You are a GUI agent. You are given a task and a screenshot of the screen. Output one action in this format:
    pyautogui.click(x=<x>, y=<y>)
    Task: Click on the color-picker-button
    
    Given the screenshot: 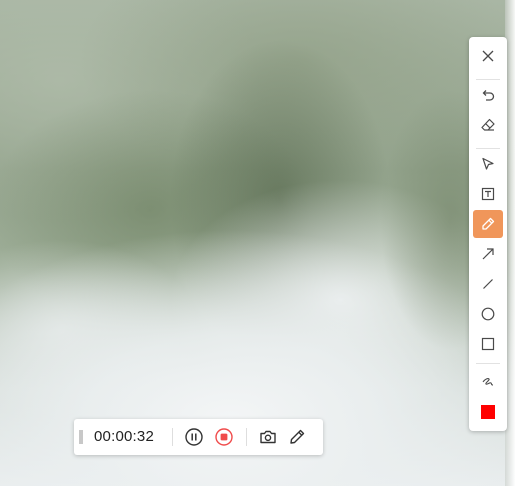 What is the action you would take?
    pyautogui.click(x=488, y=412)
    